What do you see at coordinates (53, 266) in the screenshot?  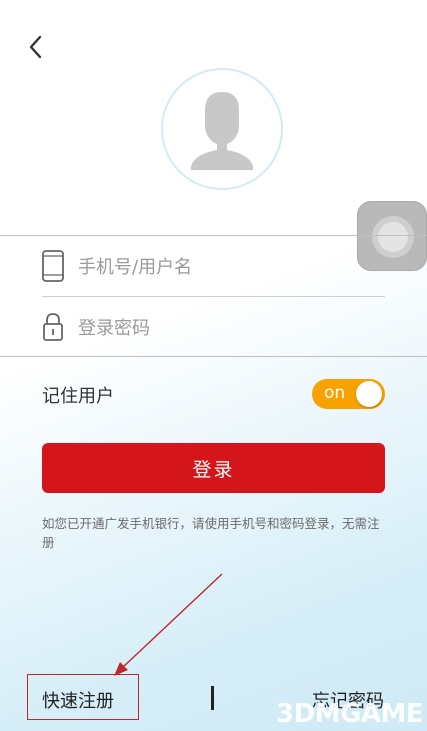 I see `phone-icon` at bounding box center [53, 266].